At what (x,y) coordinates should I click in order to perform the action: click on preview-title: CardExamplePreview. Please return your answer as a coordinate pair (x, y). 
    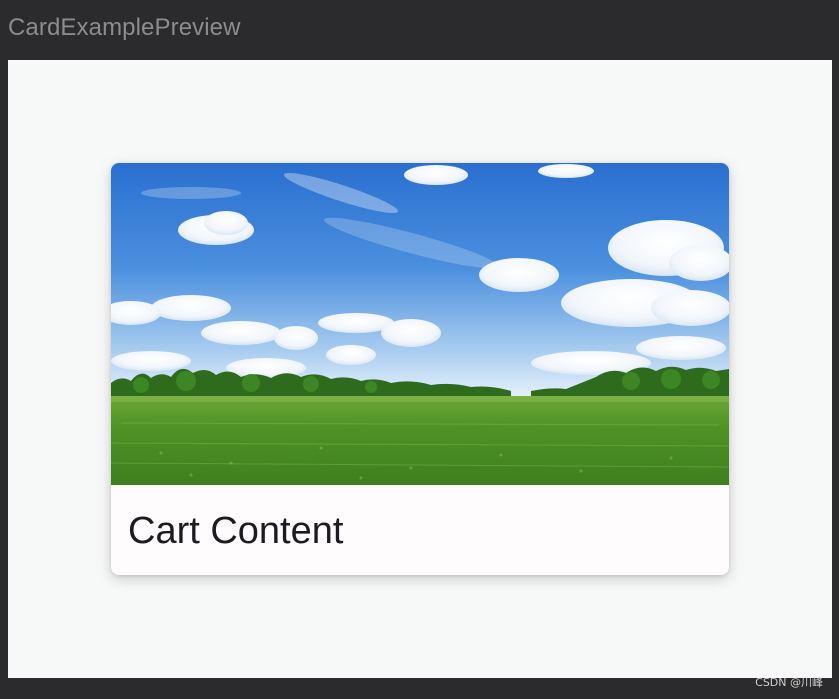
    Looking at the image, I should click on (124, 27).